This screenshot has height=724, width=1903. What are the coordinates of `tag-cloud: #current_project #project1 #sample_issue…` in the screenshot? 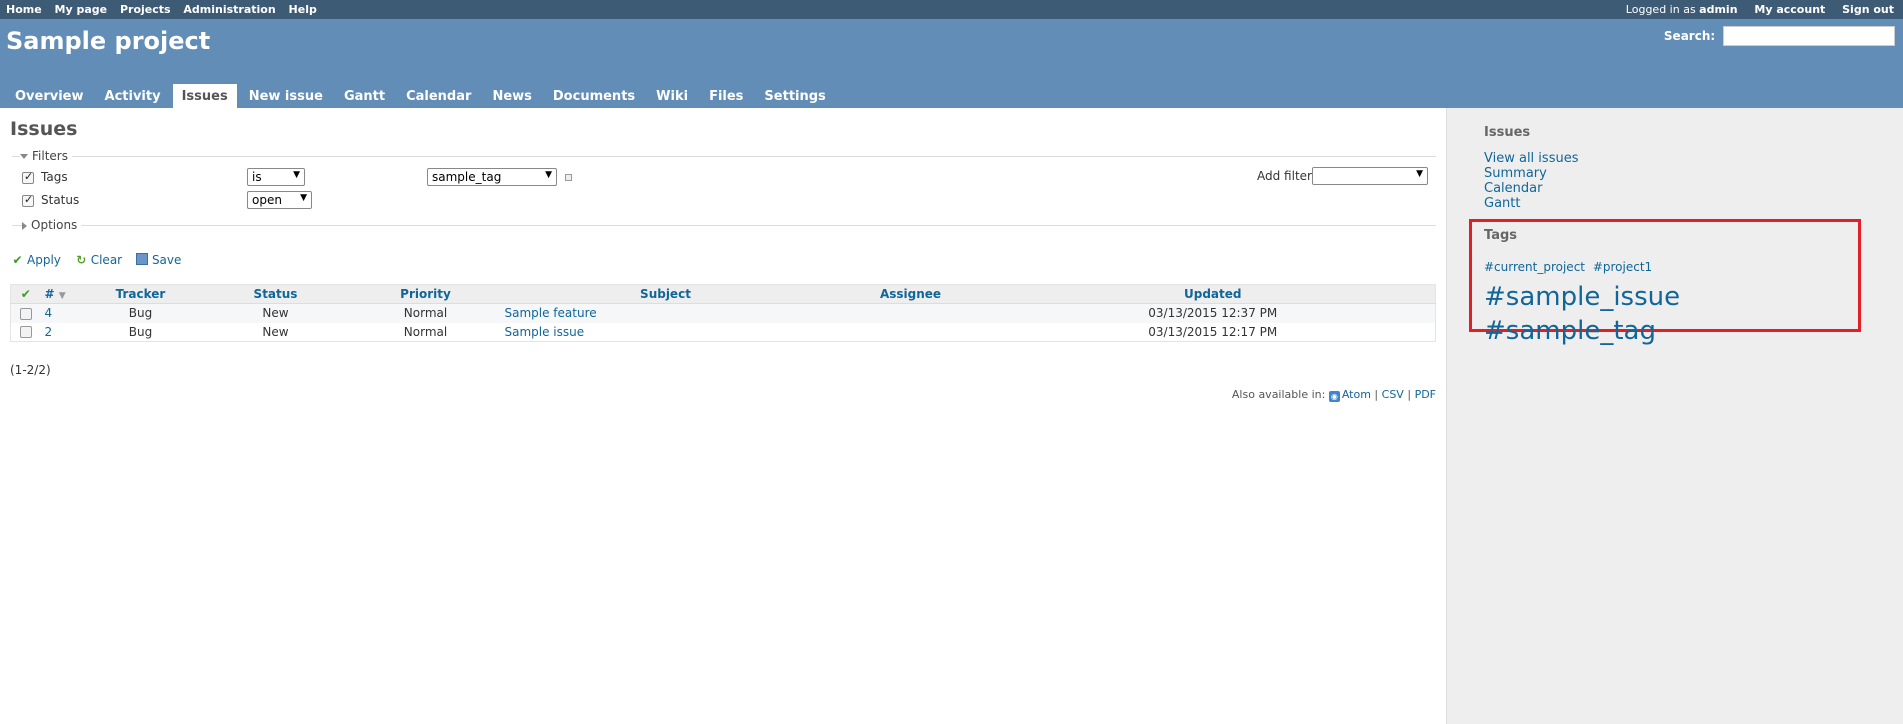 It's located at (1671, 301).